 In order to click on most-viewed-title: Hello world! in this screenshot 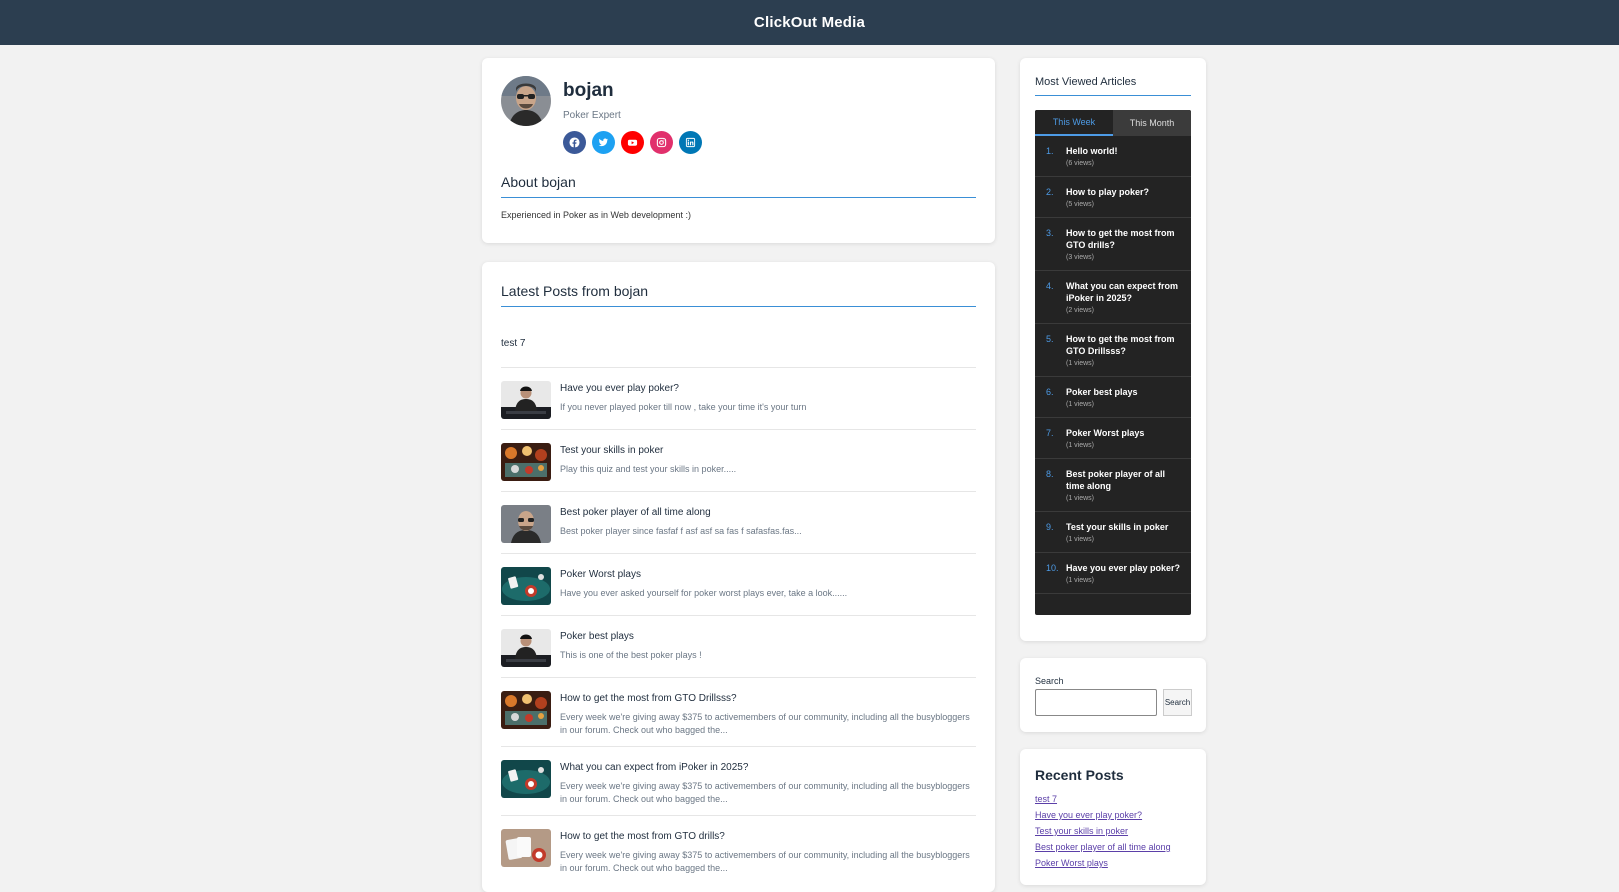, I will do `click(1125, 151)`.